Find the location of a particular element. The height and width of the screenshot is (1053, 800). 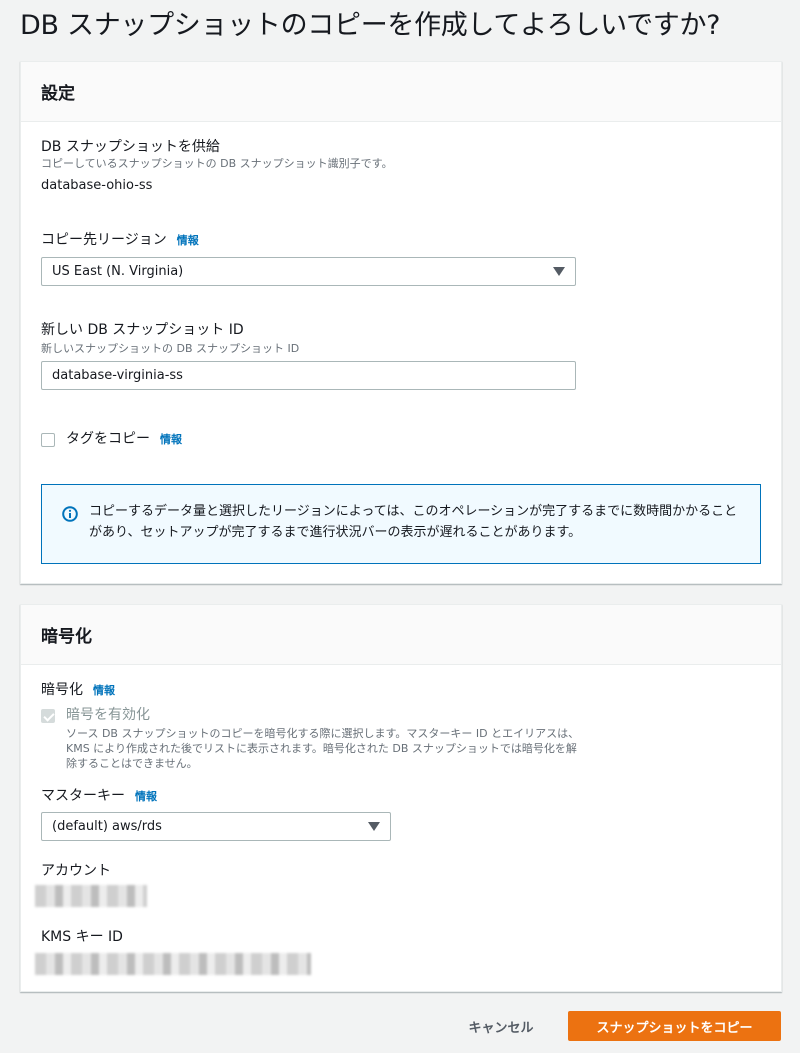

new-snapshot-id-label: 新しい DB スナップショット ID is located at coordinates (142, 330).